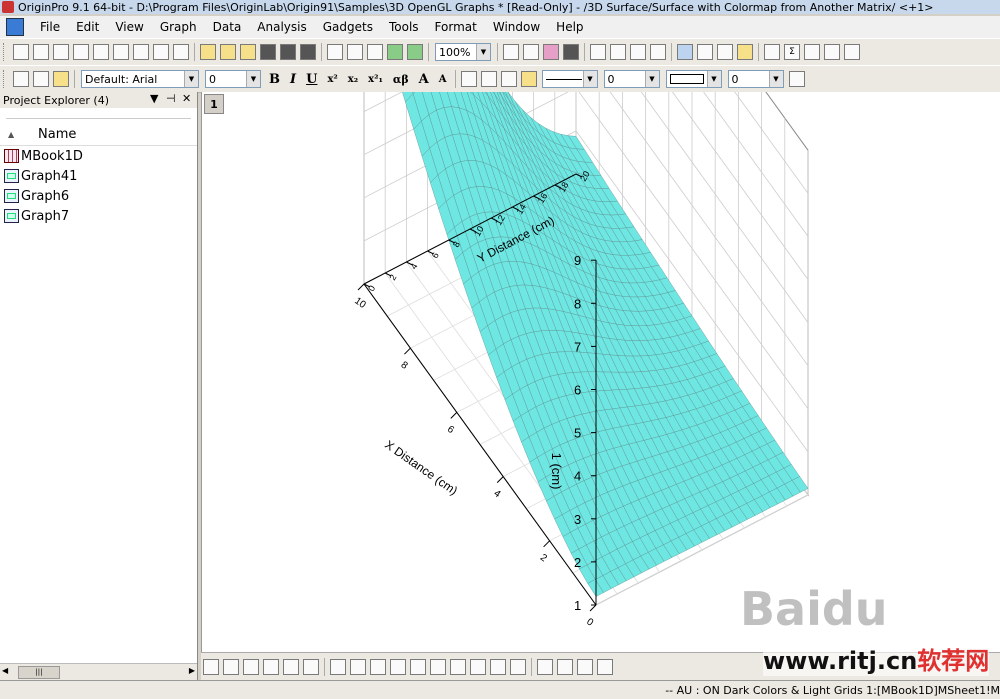  I want to click on new-function-icon, so click(141, 52).